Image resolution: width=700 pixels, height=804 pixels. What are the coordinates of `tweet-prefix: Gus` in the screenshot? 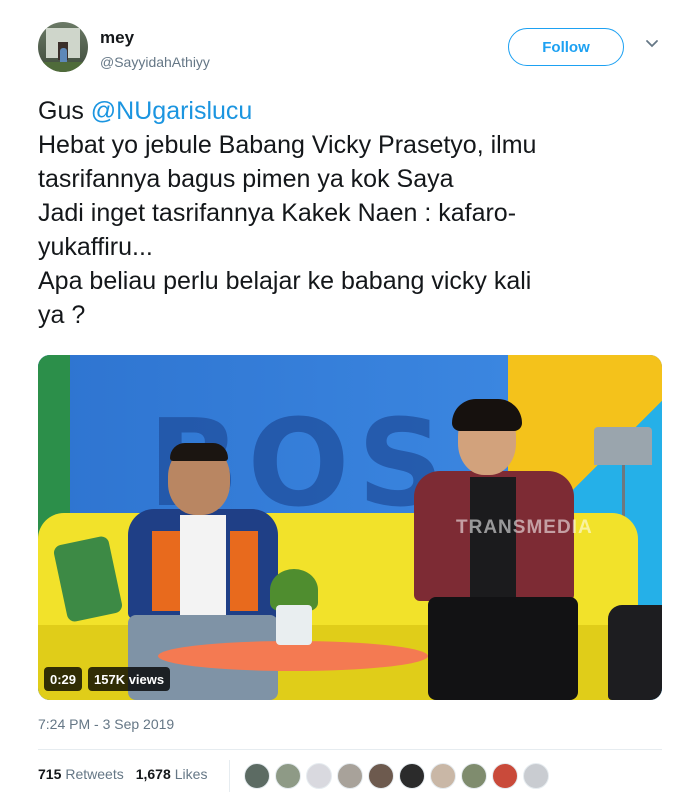 It's located at (64, 111).